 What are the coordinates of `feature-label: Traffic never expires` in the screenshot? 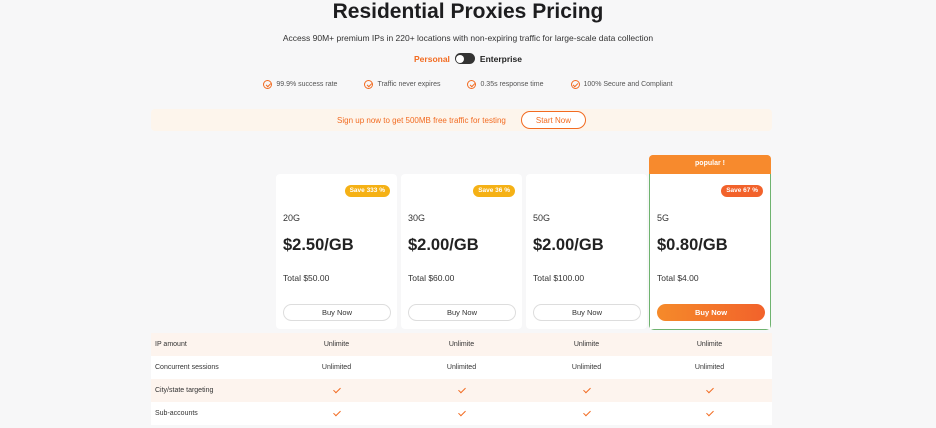 It's located at (409, 84).